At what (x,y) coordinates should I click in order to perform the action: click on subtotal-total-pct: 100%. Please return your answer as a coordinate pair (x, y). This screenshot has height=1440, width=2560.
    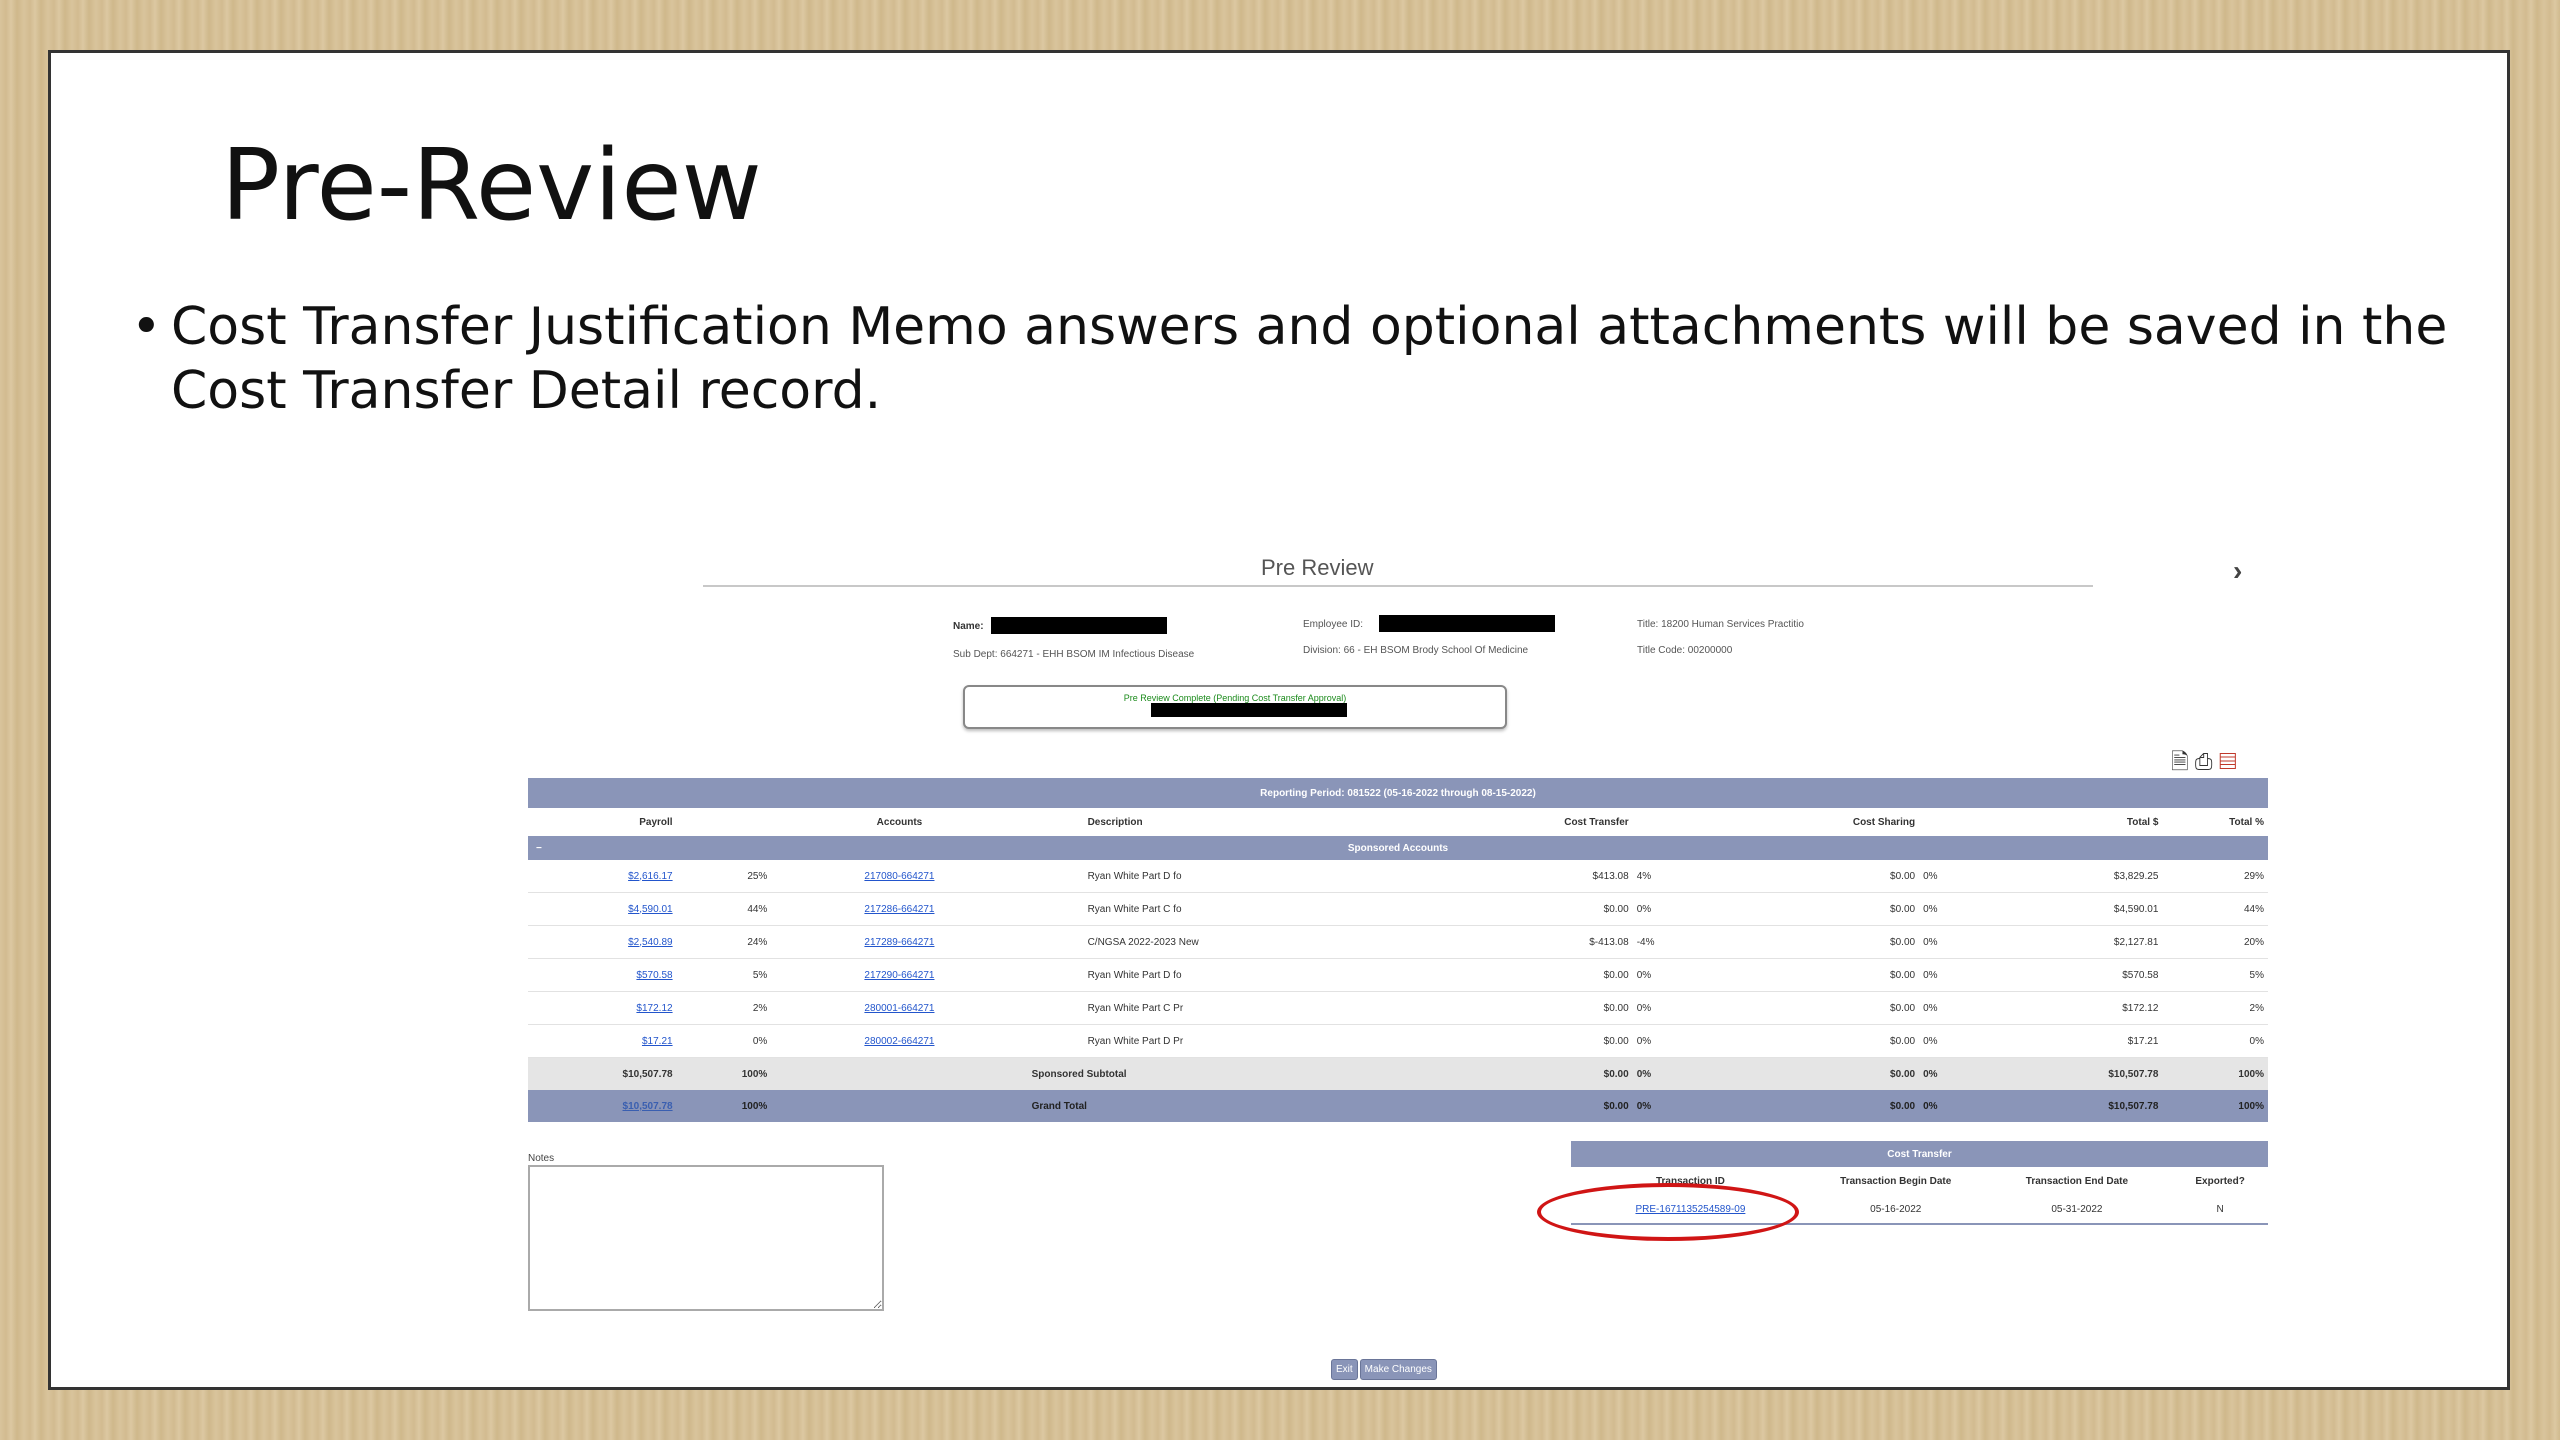
    Looking at the image, I should click on (2215, 1073).